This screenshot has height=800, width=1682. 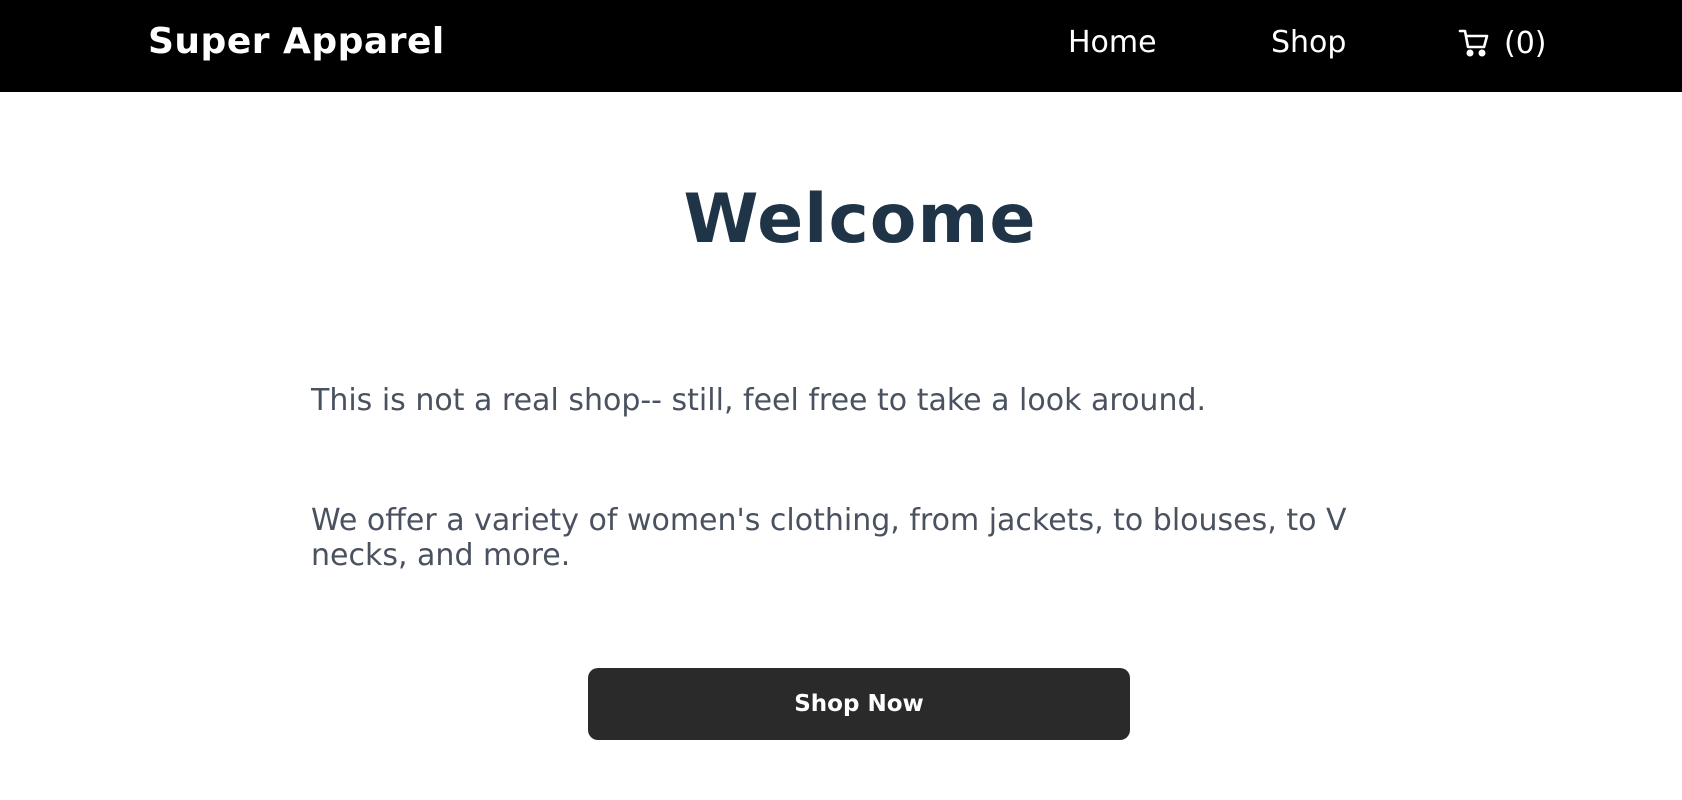 I want to click on shop-now-button: Shop Now, so click(x=859, y=704).